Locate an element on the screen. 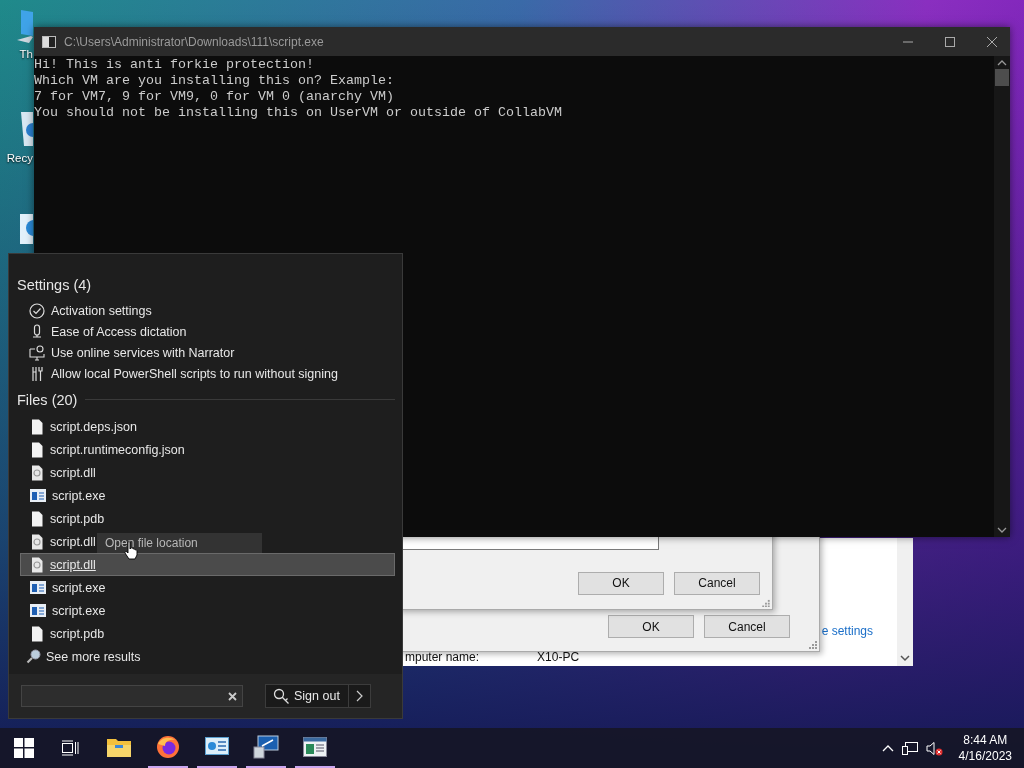 This screenshot has width=1024, height=768. search-icon is located at coordinates (33, 656).